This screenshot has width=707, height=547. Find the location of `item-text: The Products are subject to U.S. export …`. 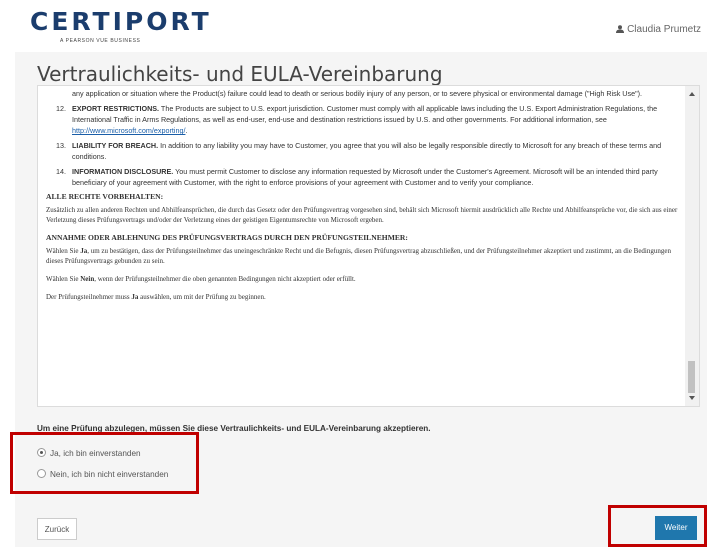

item-text: The Products are subject to U.S. export … is located at coordinates (365, 114).